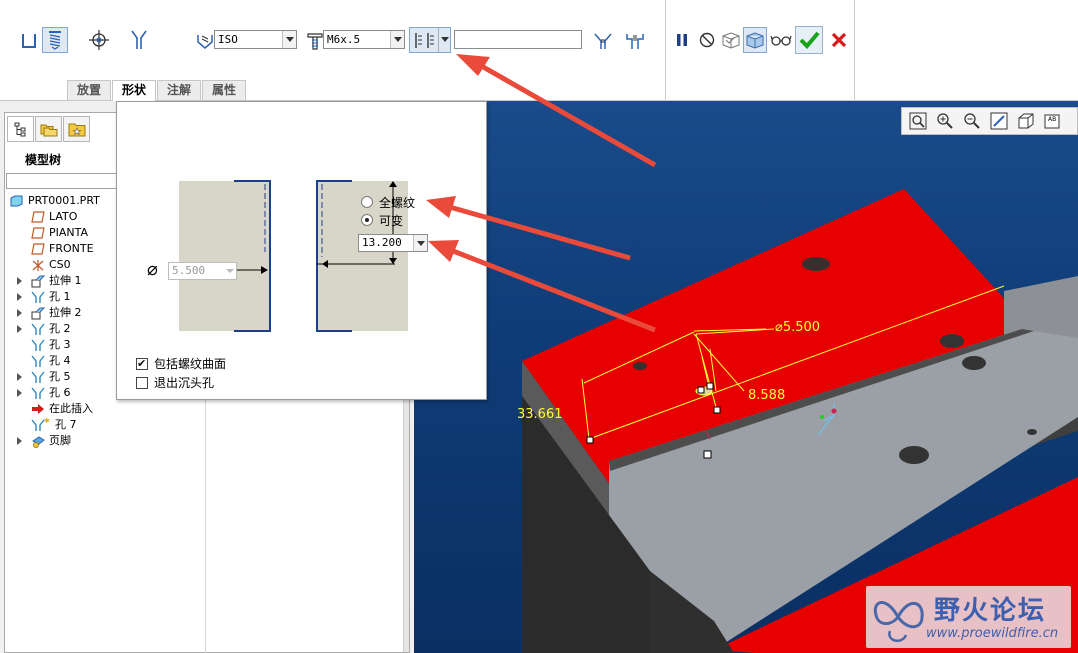 This screenshot has width=1078, height=653. What do you see at coordinates (755, 40) in the screenshot?
I see `dynamic-preview-button` at bounding box center [755, 40].